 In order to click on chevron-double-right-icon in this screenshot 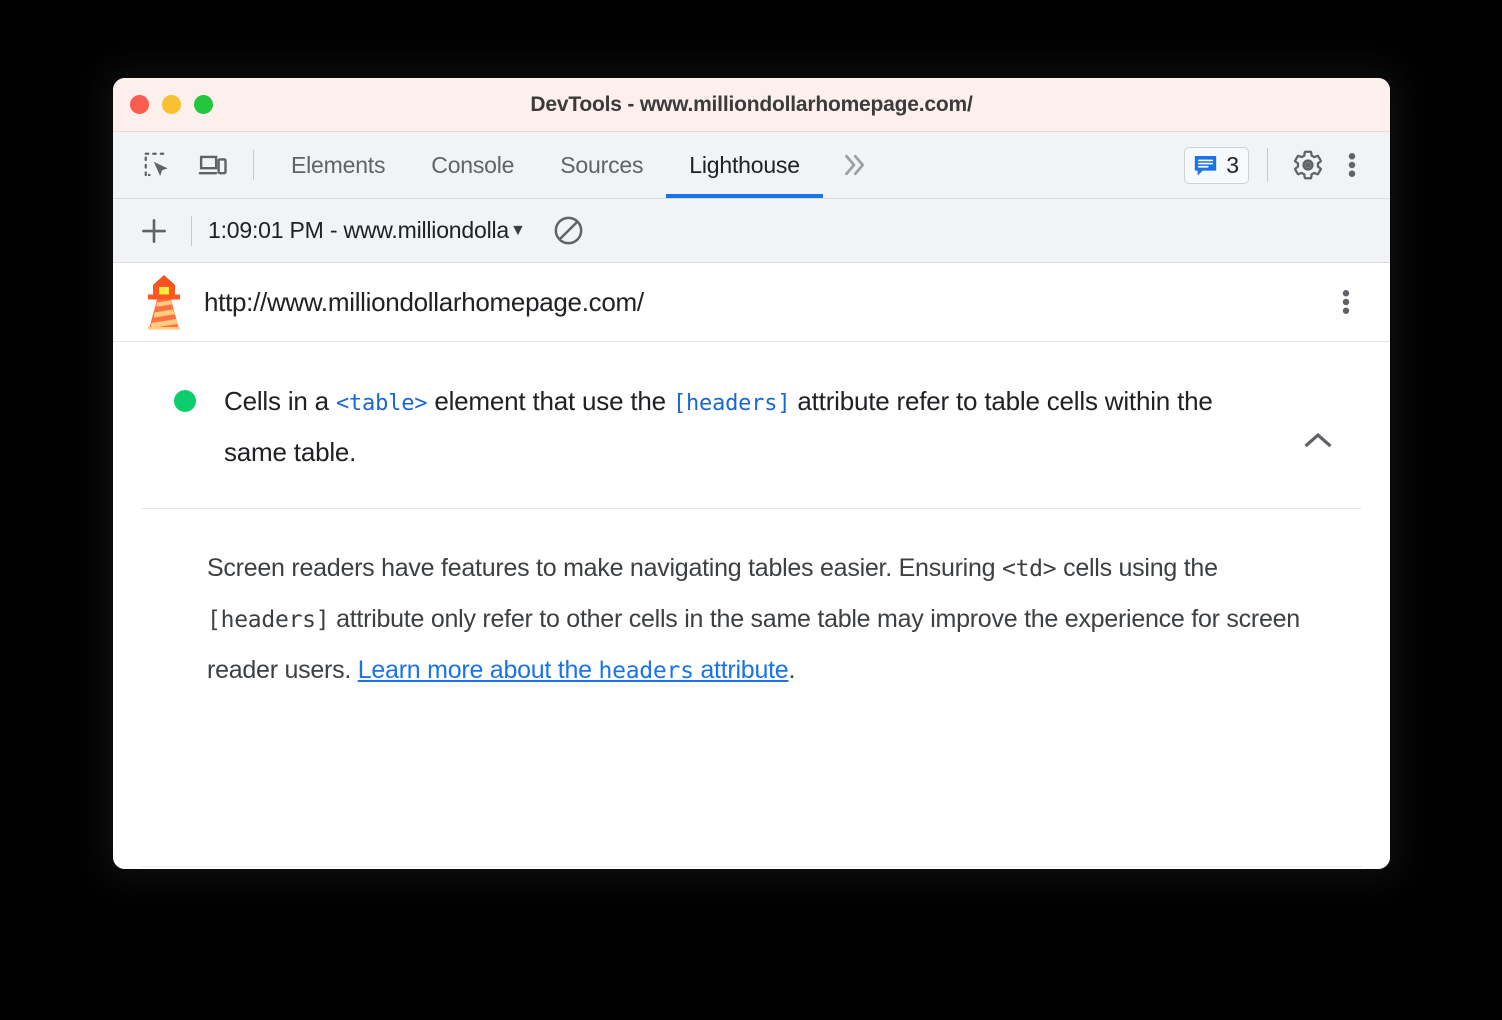, I will do `click(854, 165)`.